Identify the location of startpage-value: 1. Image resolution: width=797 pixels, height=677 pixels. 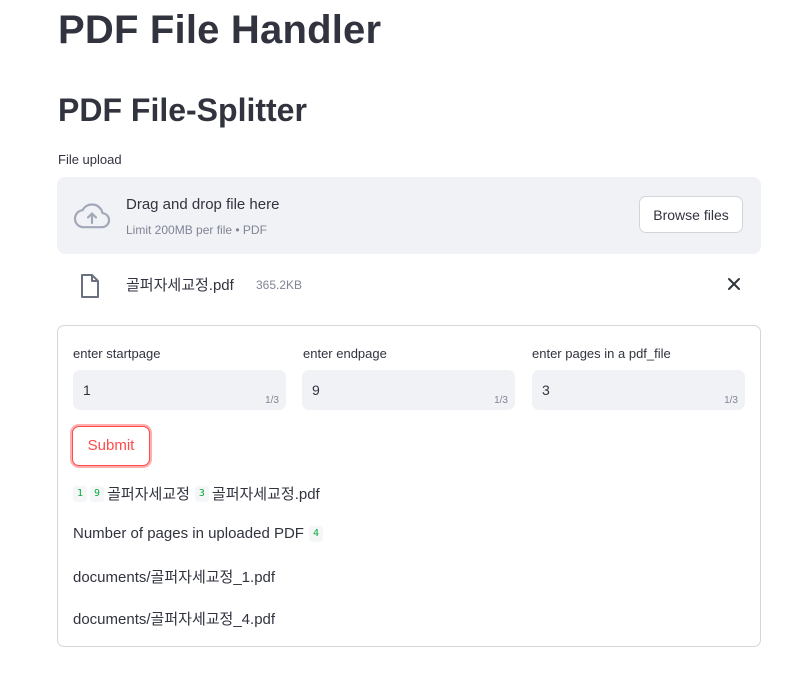
(87, 390).